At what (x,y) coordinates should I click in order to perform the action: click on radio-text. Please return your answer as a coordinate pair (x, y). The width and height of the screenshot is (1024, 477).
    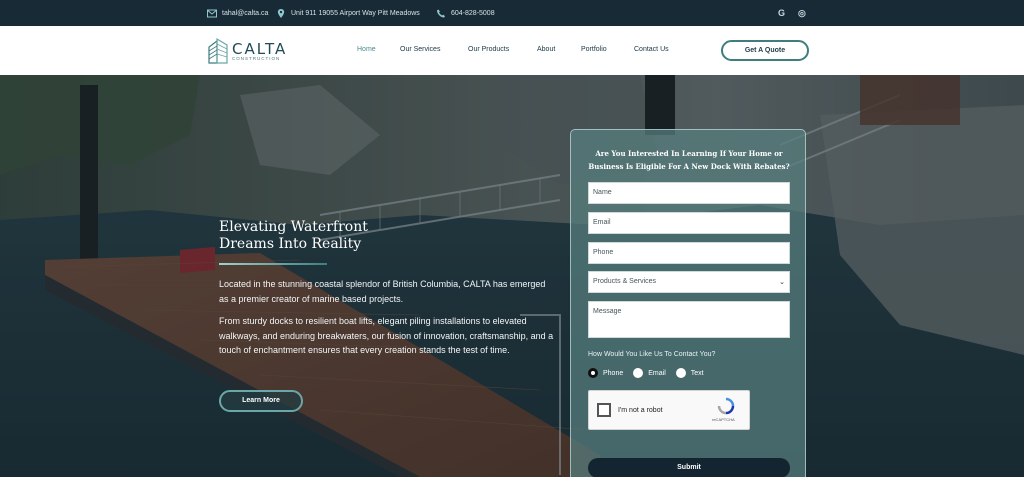
    Looking at the image, I should click on (680, 373).